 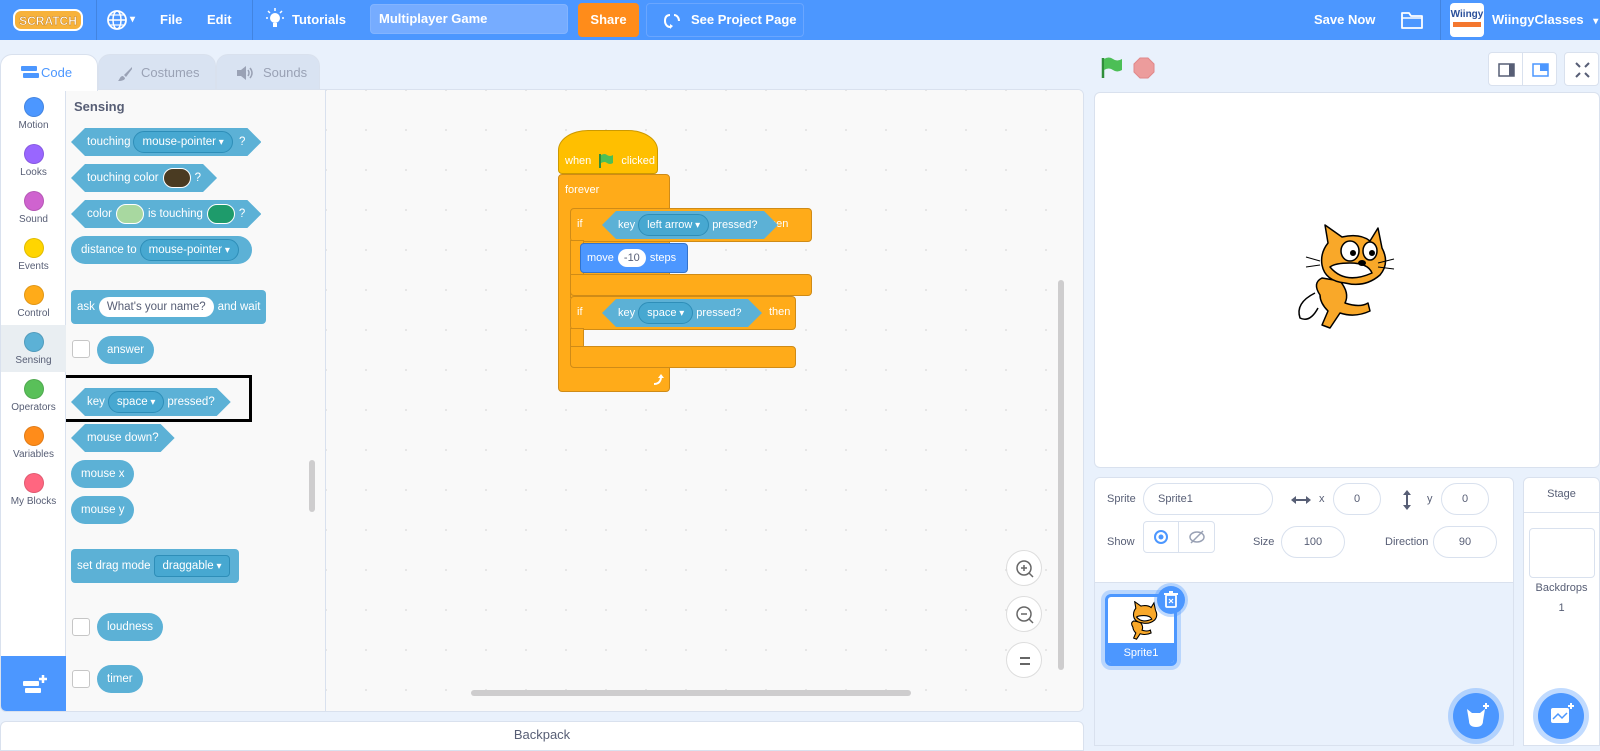 What do you see at coordinates (103, 510) in the screenshot?
I see `block-mouse-y: mouse y` at bounding box center [103, 510].